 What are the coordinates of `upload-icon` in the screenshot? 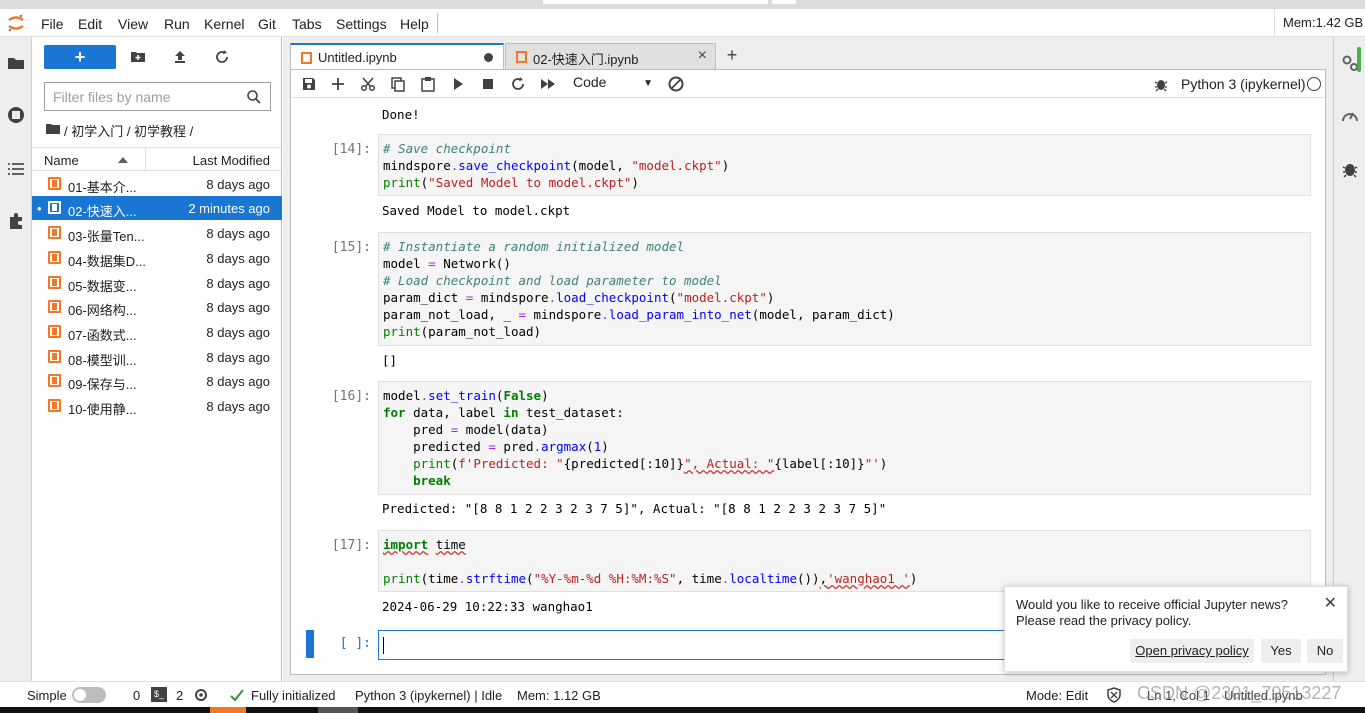 It's located at (180, 57).